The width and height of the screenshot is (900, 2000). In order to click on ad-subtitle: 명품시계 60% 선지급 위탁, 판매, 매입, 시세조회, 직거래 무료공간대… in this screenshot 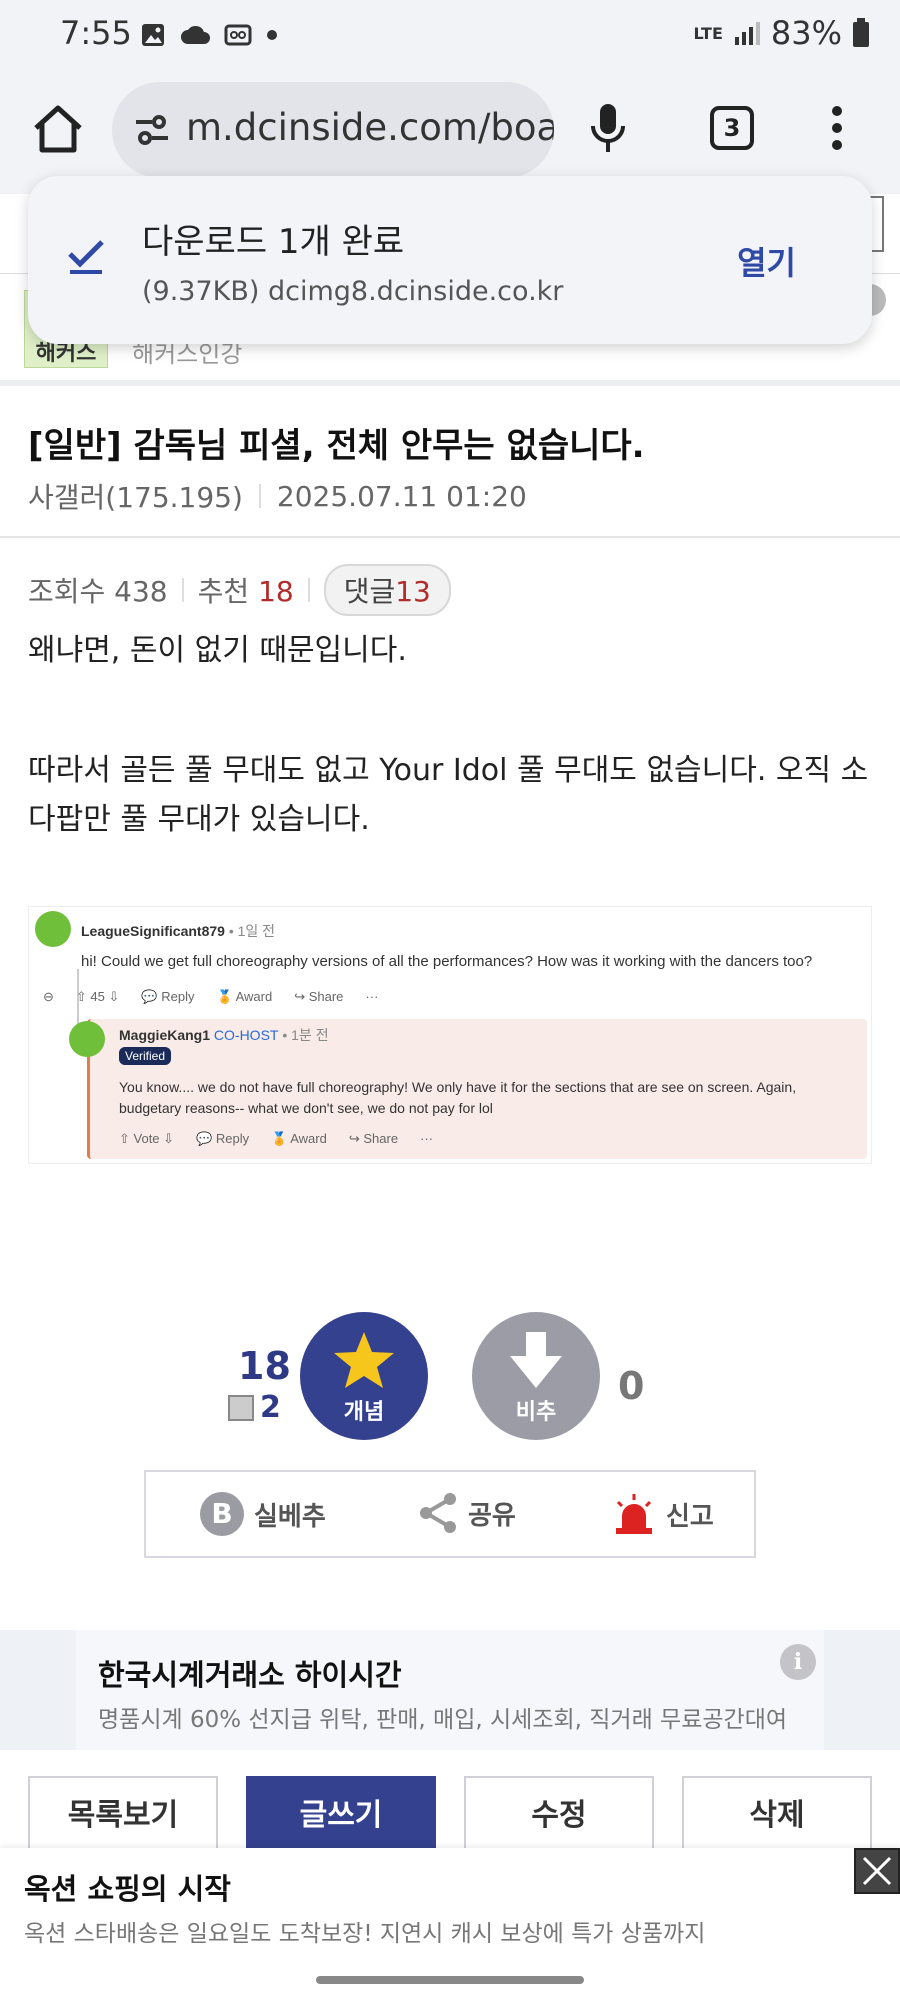, I will do `click(443, 1720)`.